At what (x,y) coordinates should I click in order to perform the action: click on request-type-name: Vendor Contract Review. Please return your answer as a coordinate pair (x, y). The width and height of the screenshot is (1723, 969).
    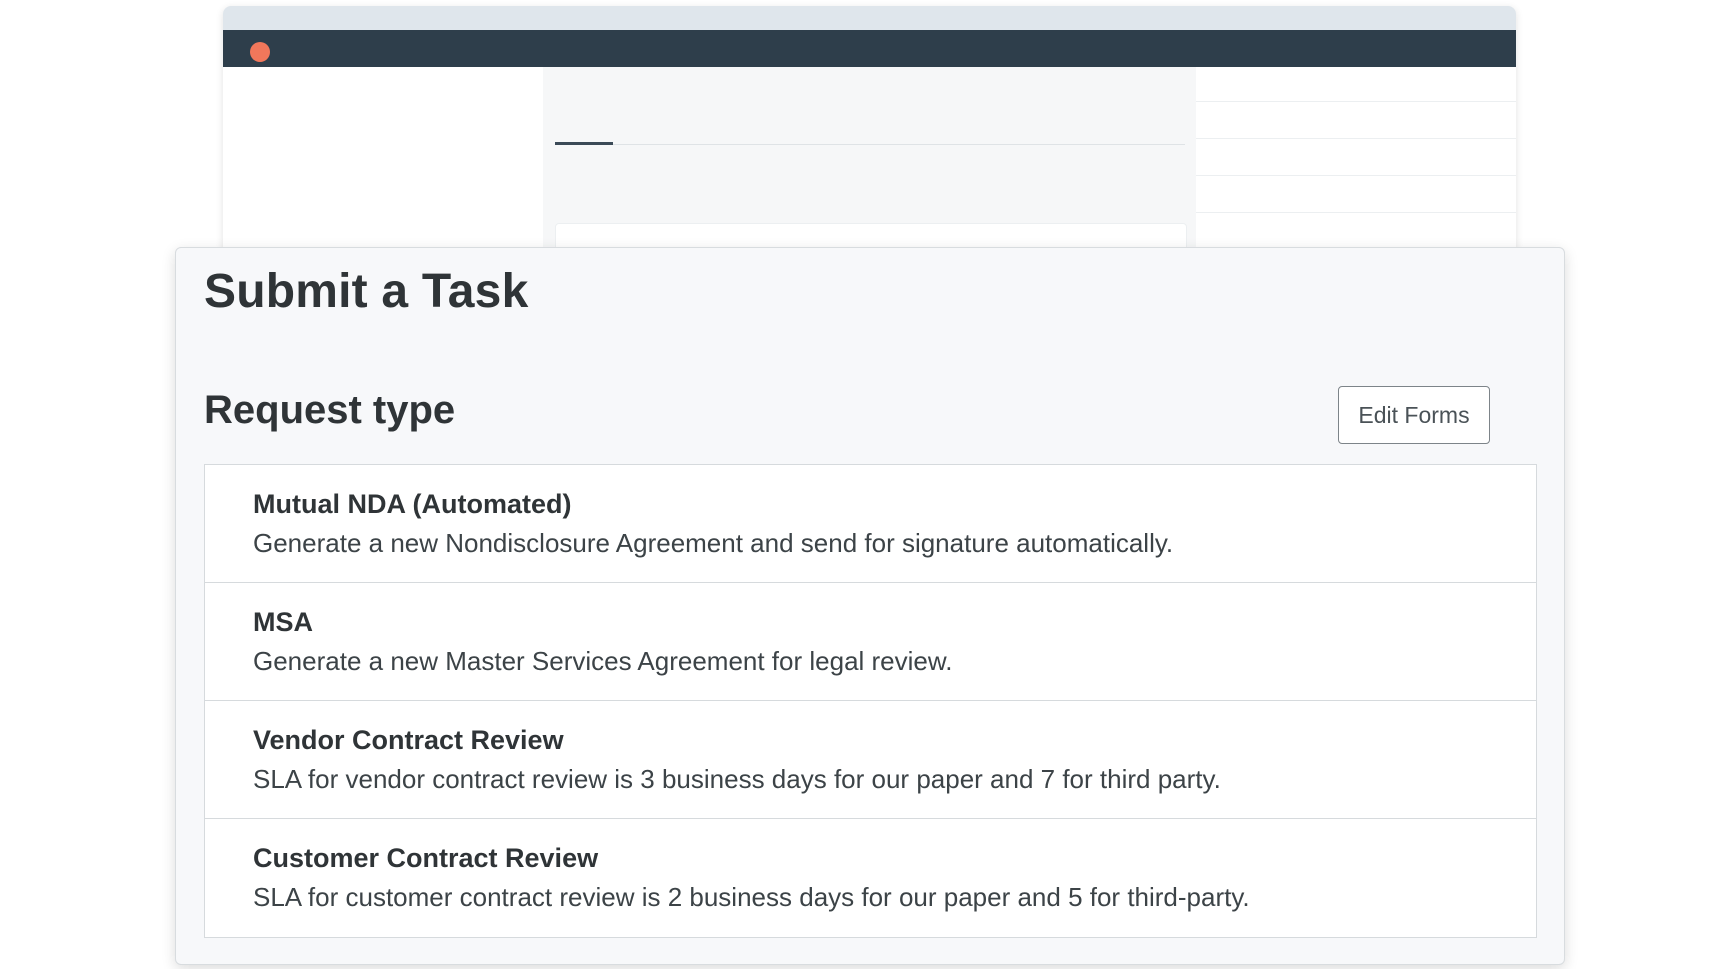
    Looking at the image, I should click on (408, 740).